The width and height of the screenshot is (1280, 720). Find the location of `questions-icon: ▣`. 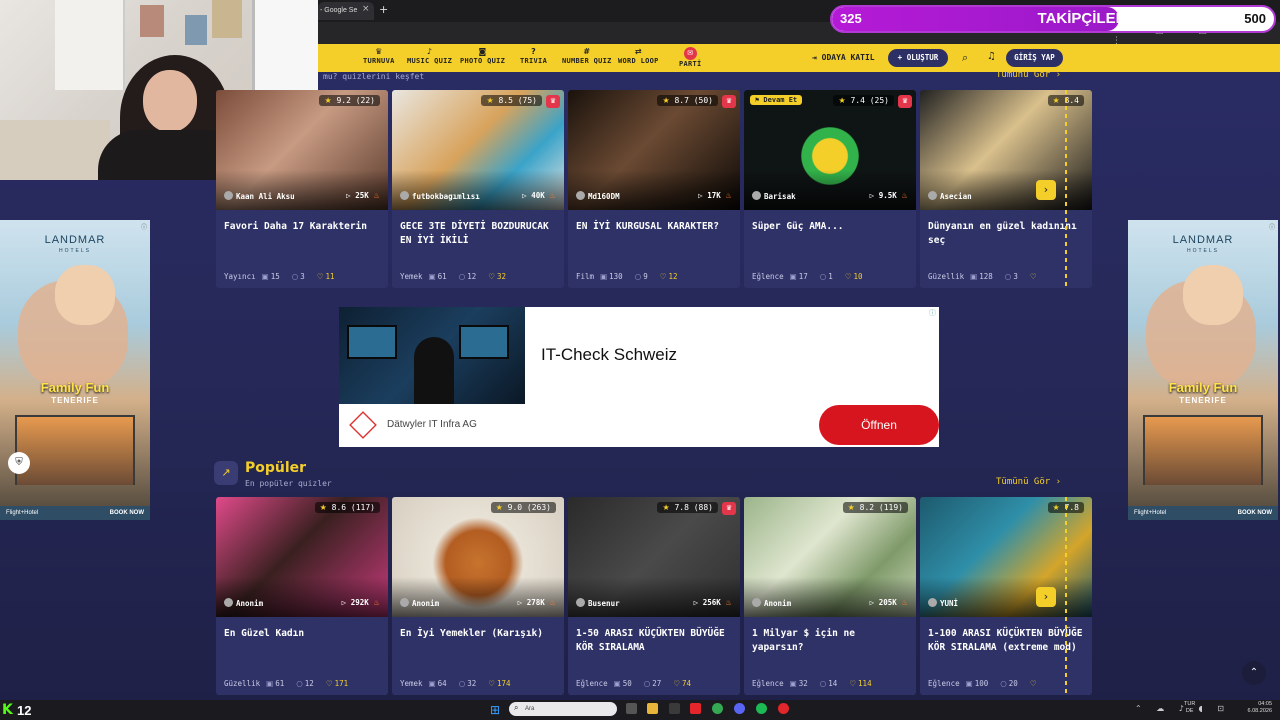

questions-icon: ▣ is located at coordinates (974, 276).